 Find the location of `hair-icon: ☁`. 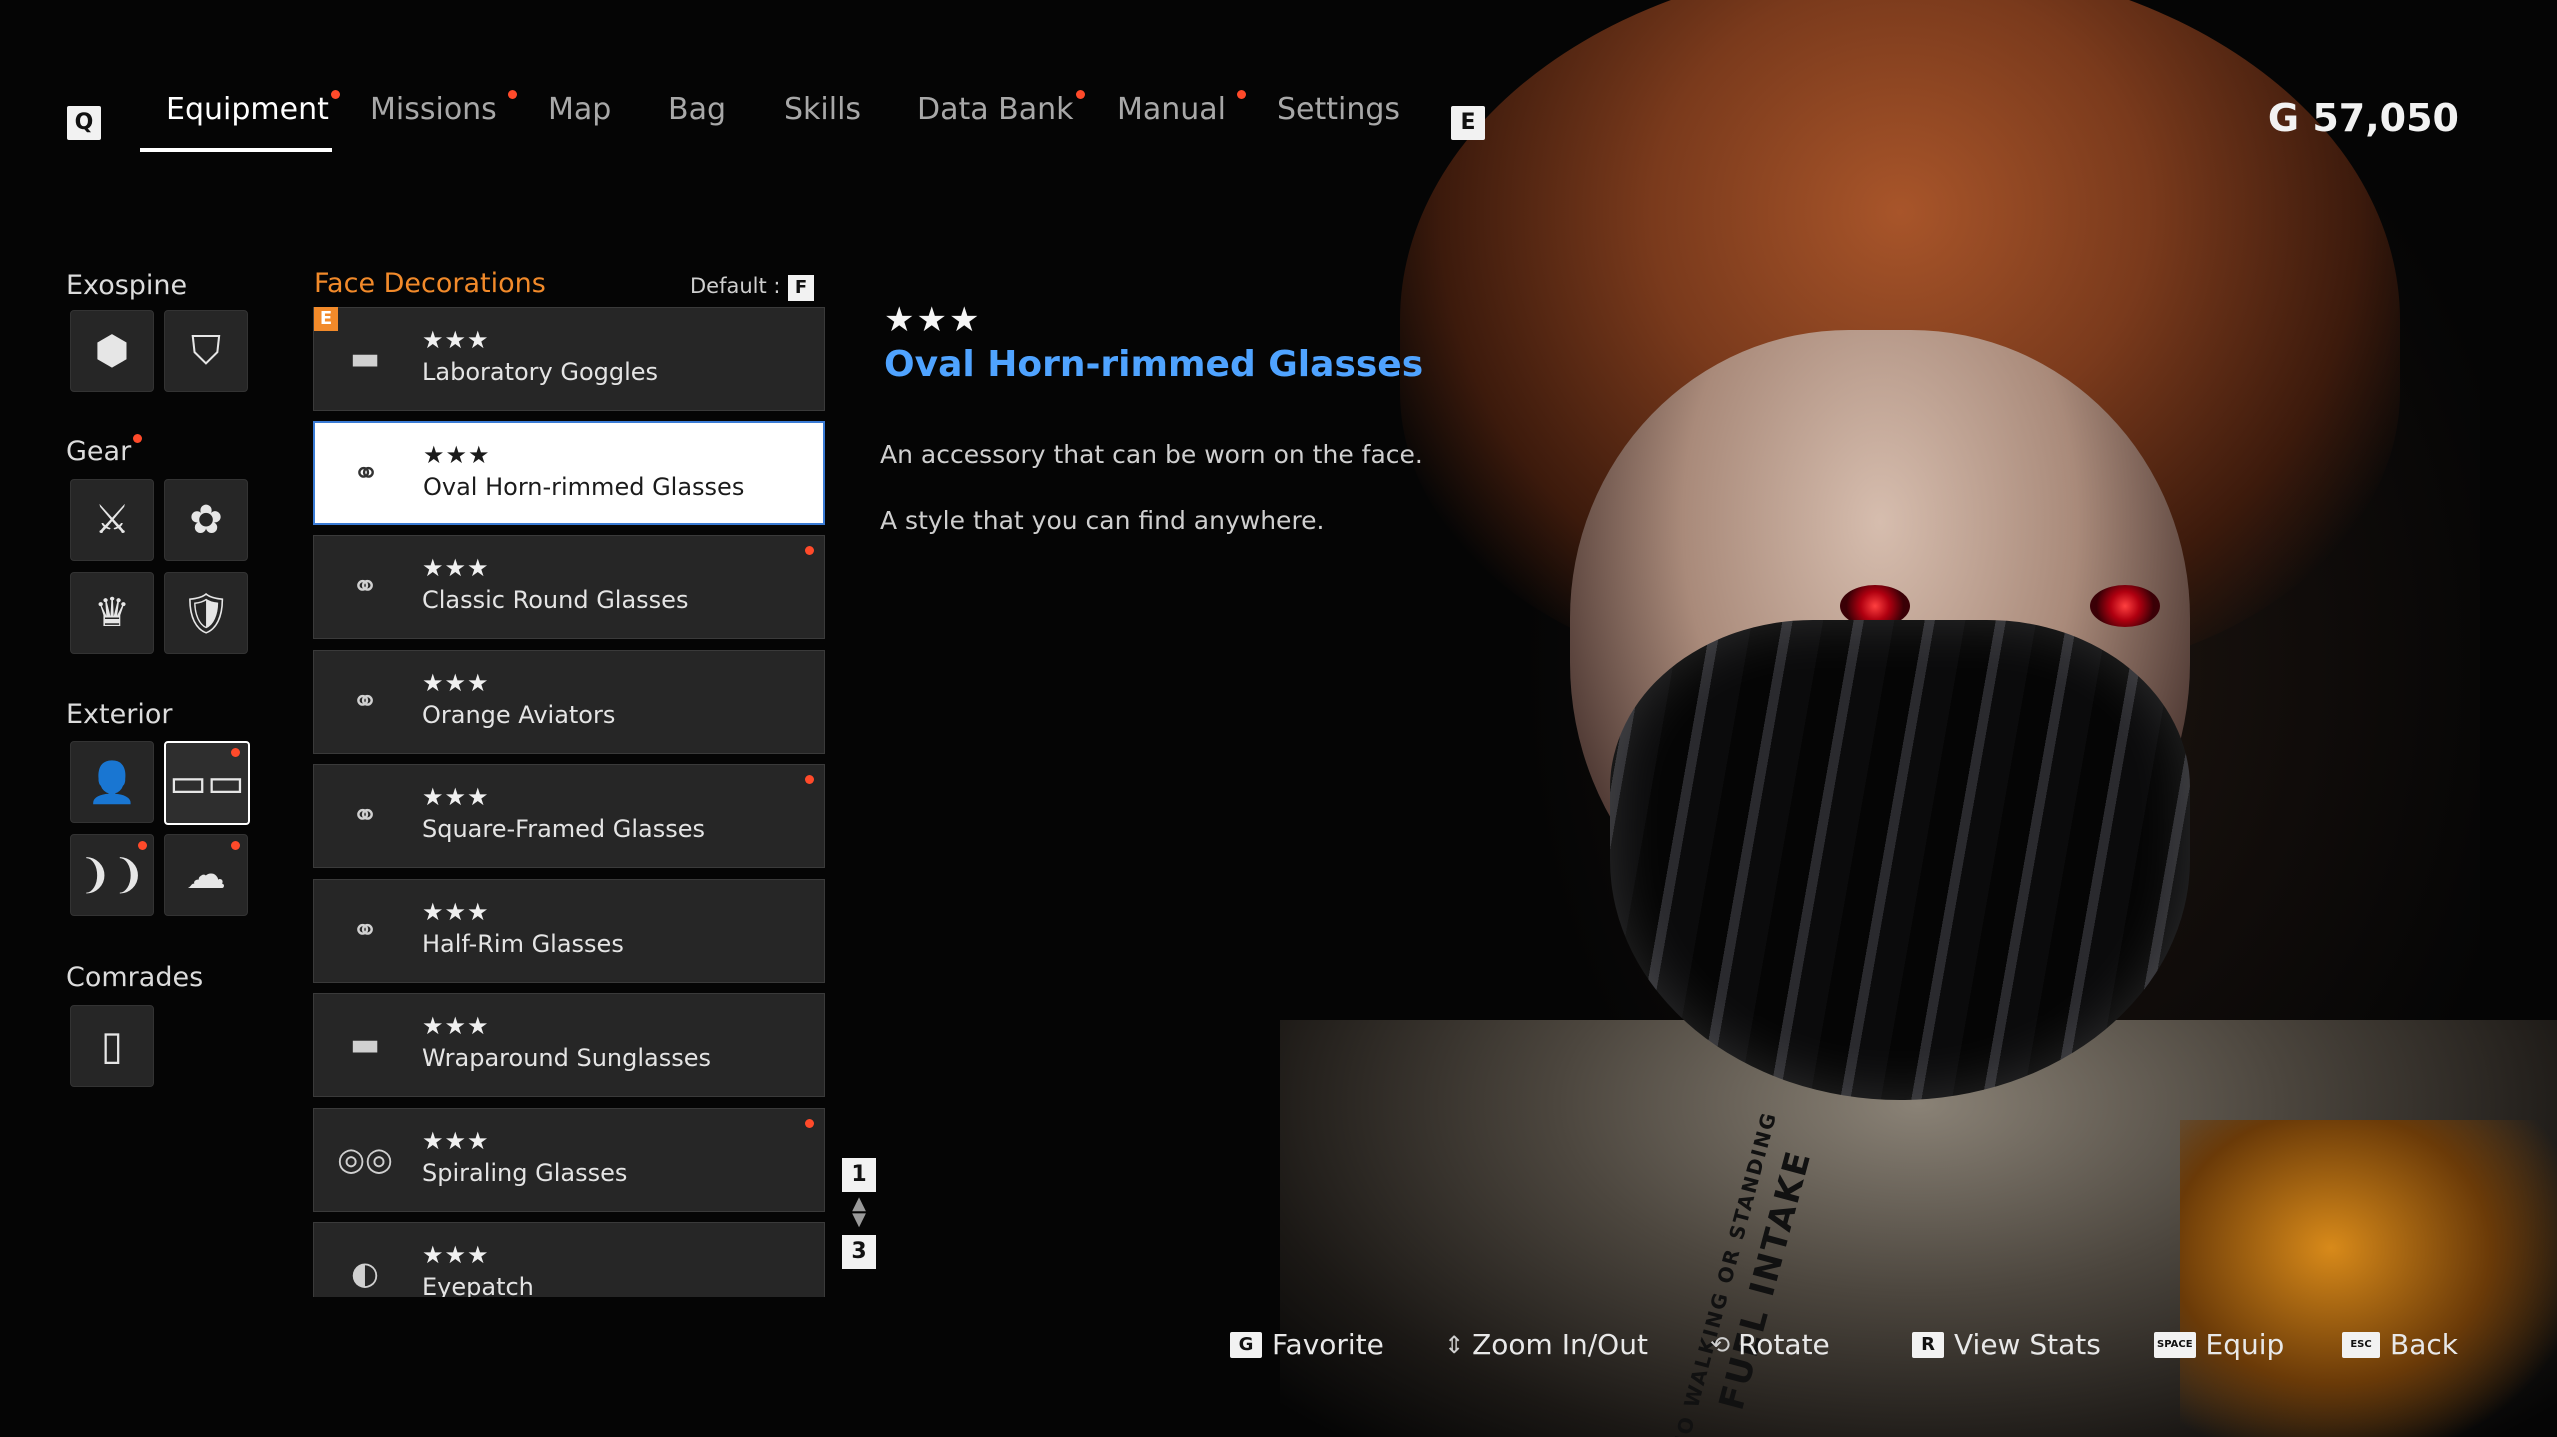

hair-icon: ☁ is located at coordinates (206, 875).